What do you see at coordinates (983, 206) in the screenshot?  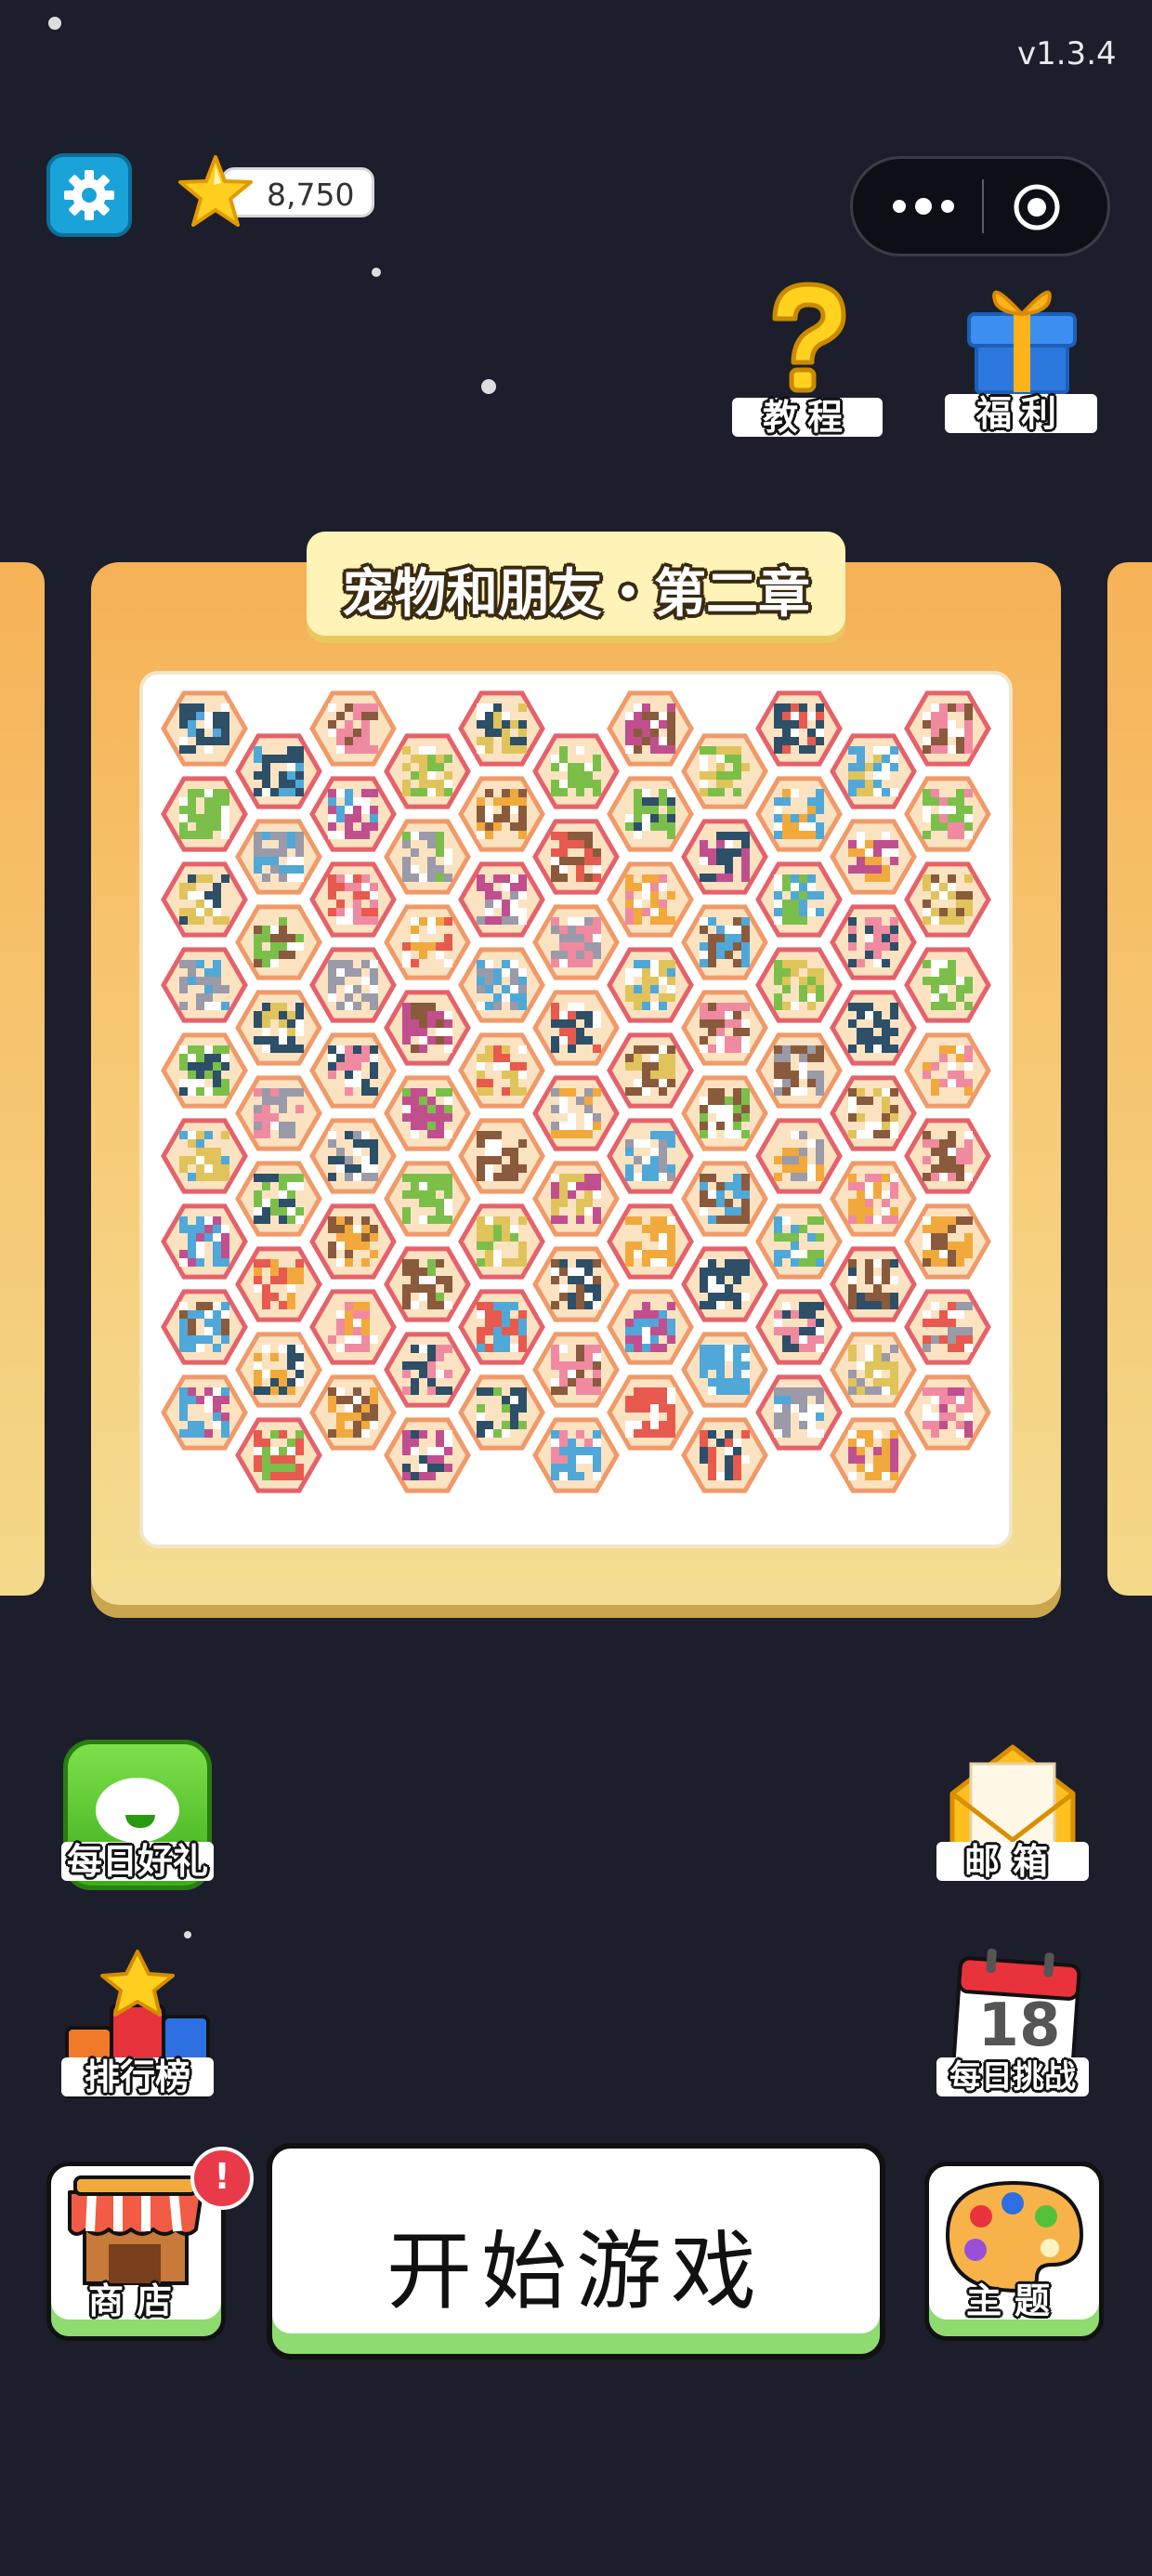 I see `capsule-divider` at bounding box center [983, 206].